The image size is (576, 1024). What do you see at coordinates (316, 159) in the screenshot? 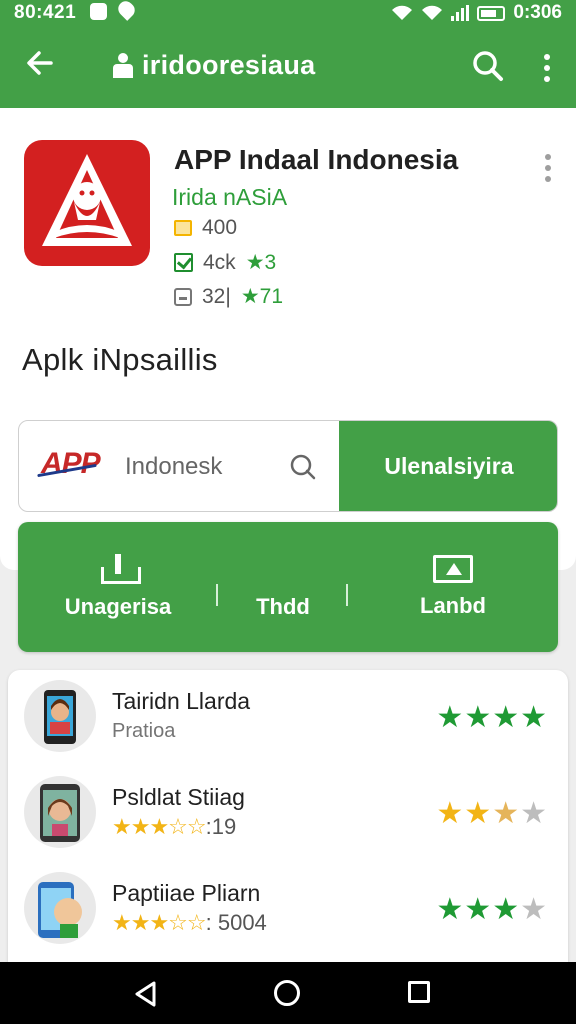
I see `app-name: APP Indaal Indonesia` at bounding box center [316, 159].